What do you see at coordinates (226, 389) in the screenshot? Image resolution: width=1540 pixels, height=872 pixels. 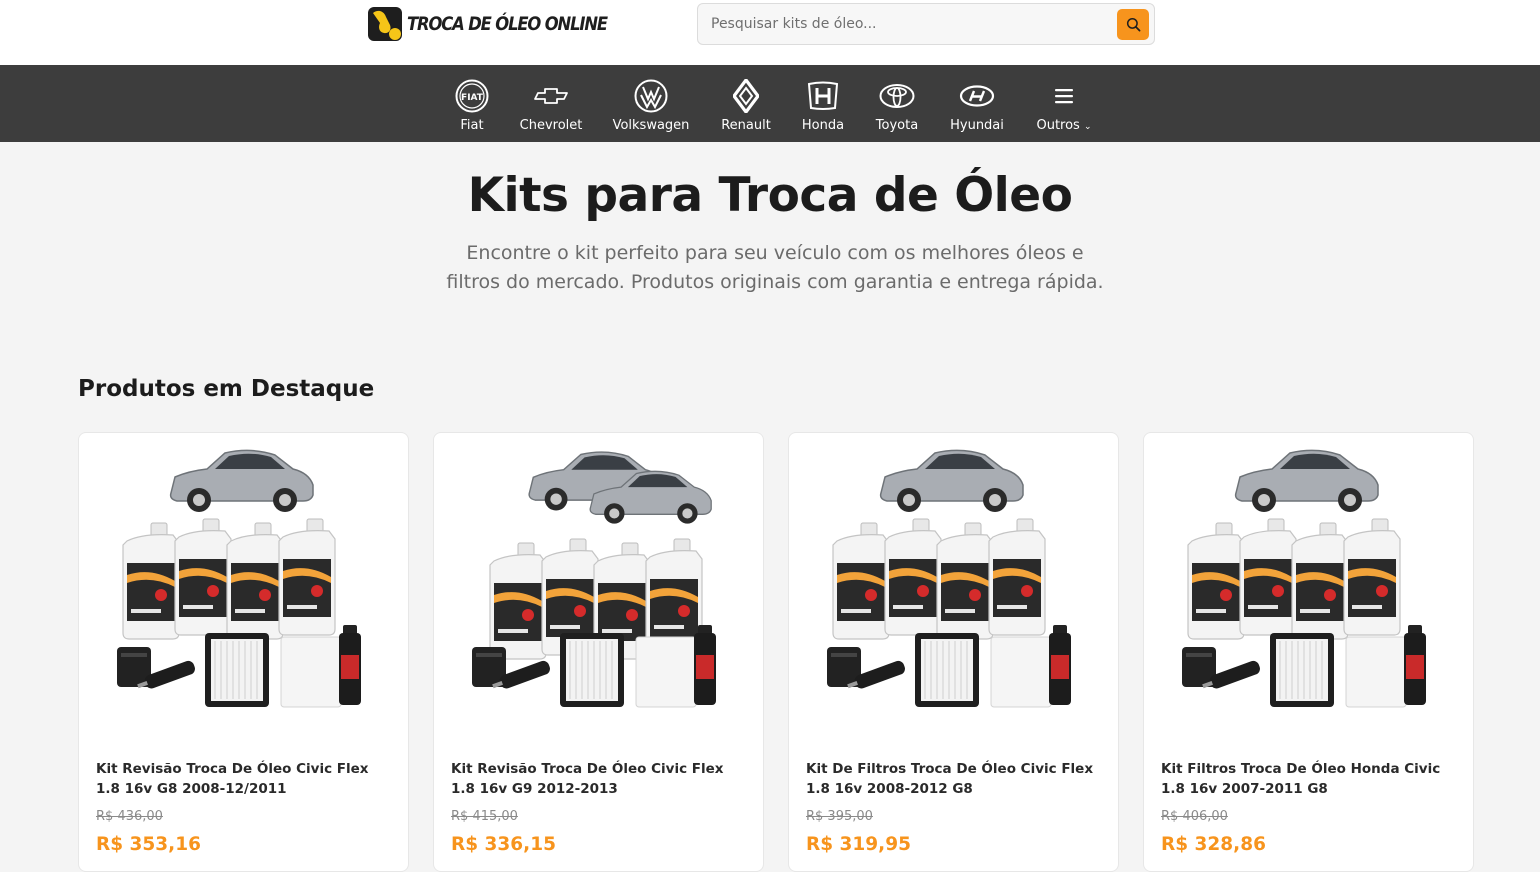 I see `section-title: Produtos em Destaque` at bounding box center [226, 389].